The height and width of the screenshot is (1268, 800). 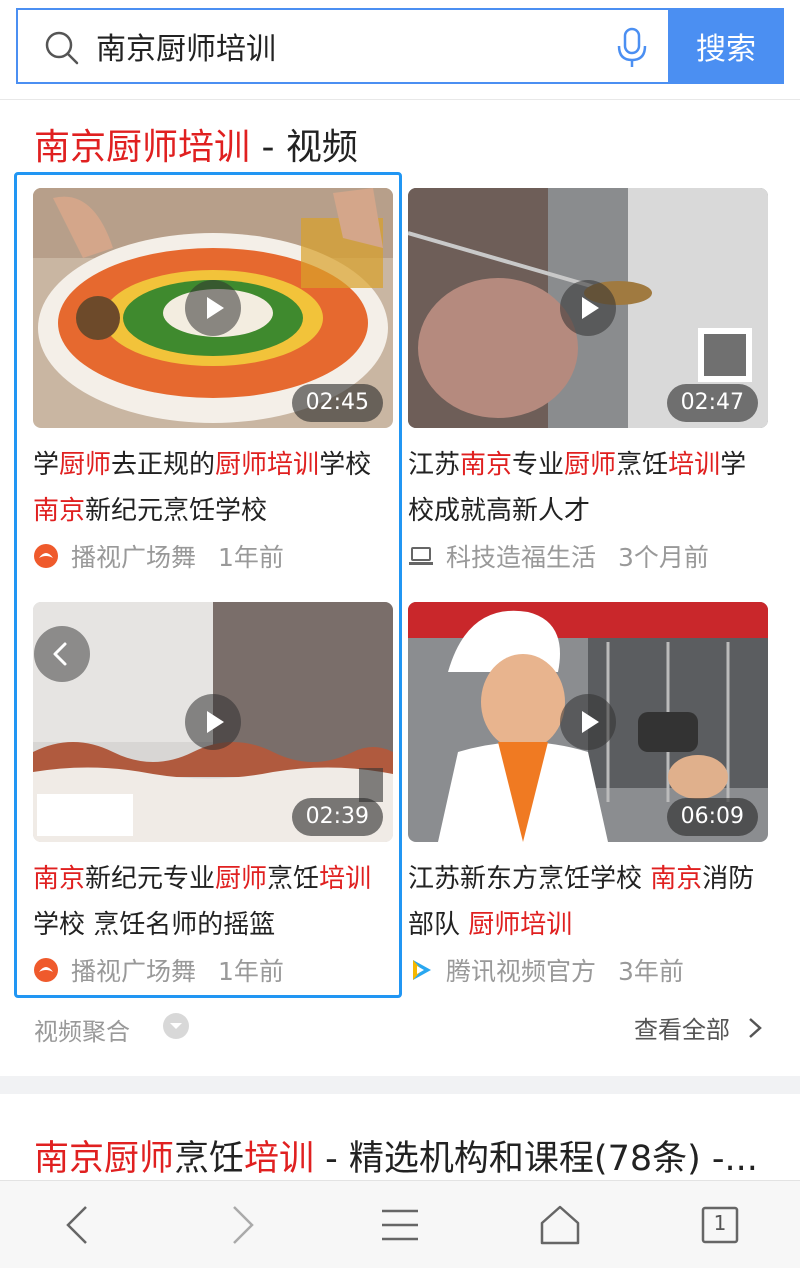 I want to click on view-all-label: 查看全部, so click(x=682, y=1030).